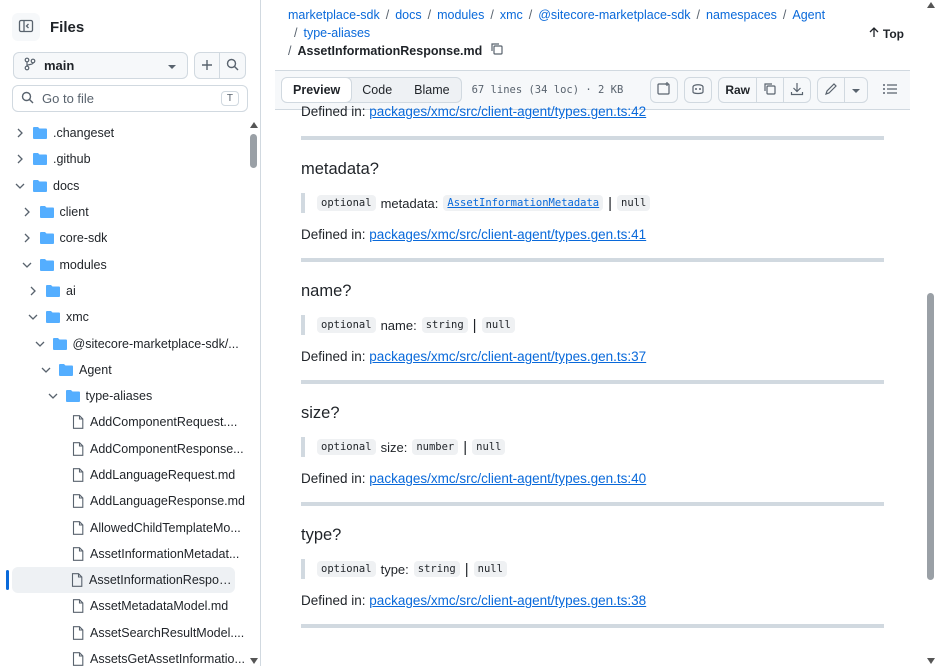 The width and height of the screenshot is (936, 666). Describe the element at coordinates (523, 203) in the screenshot. I see `type-link: AssetInformationMetadata` at that location.